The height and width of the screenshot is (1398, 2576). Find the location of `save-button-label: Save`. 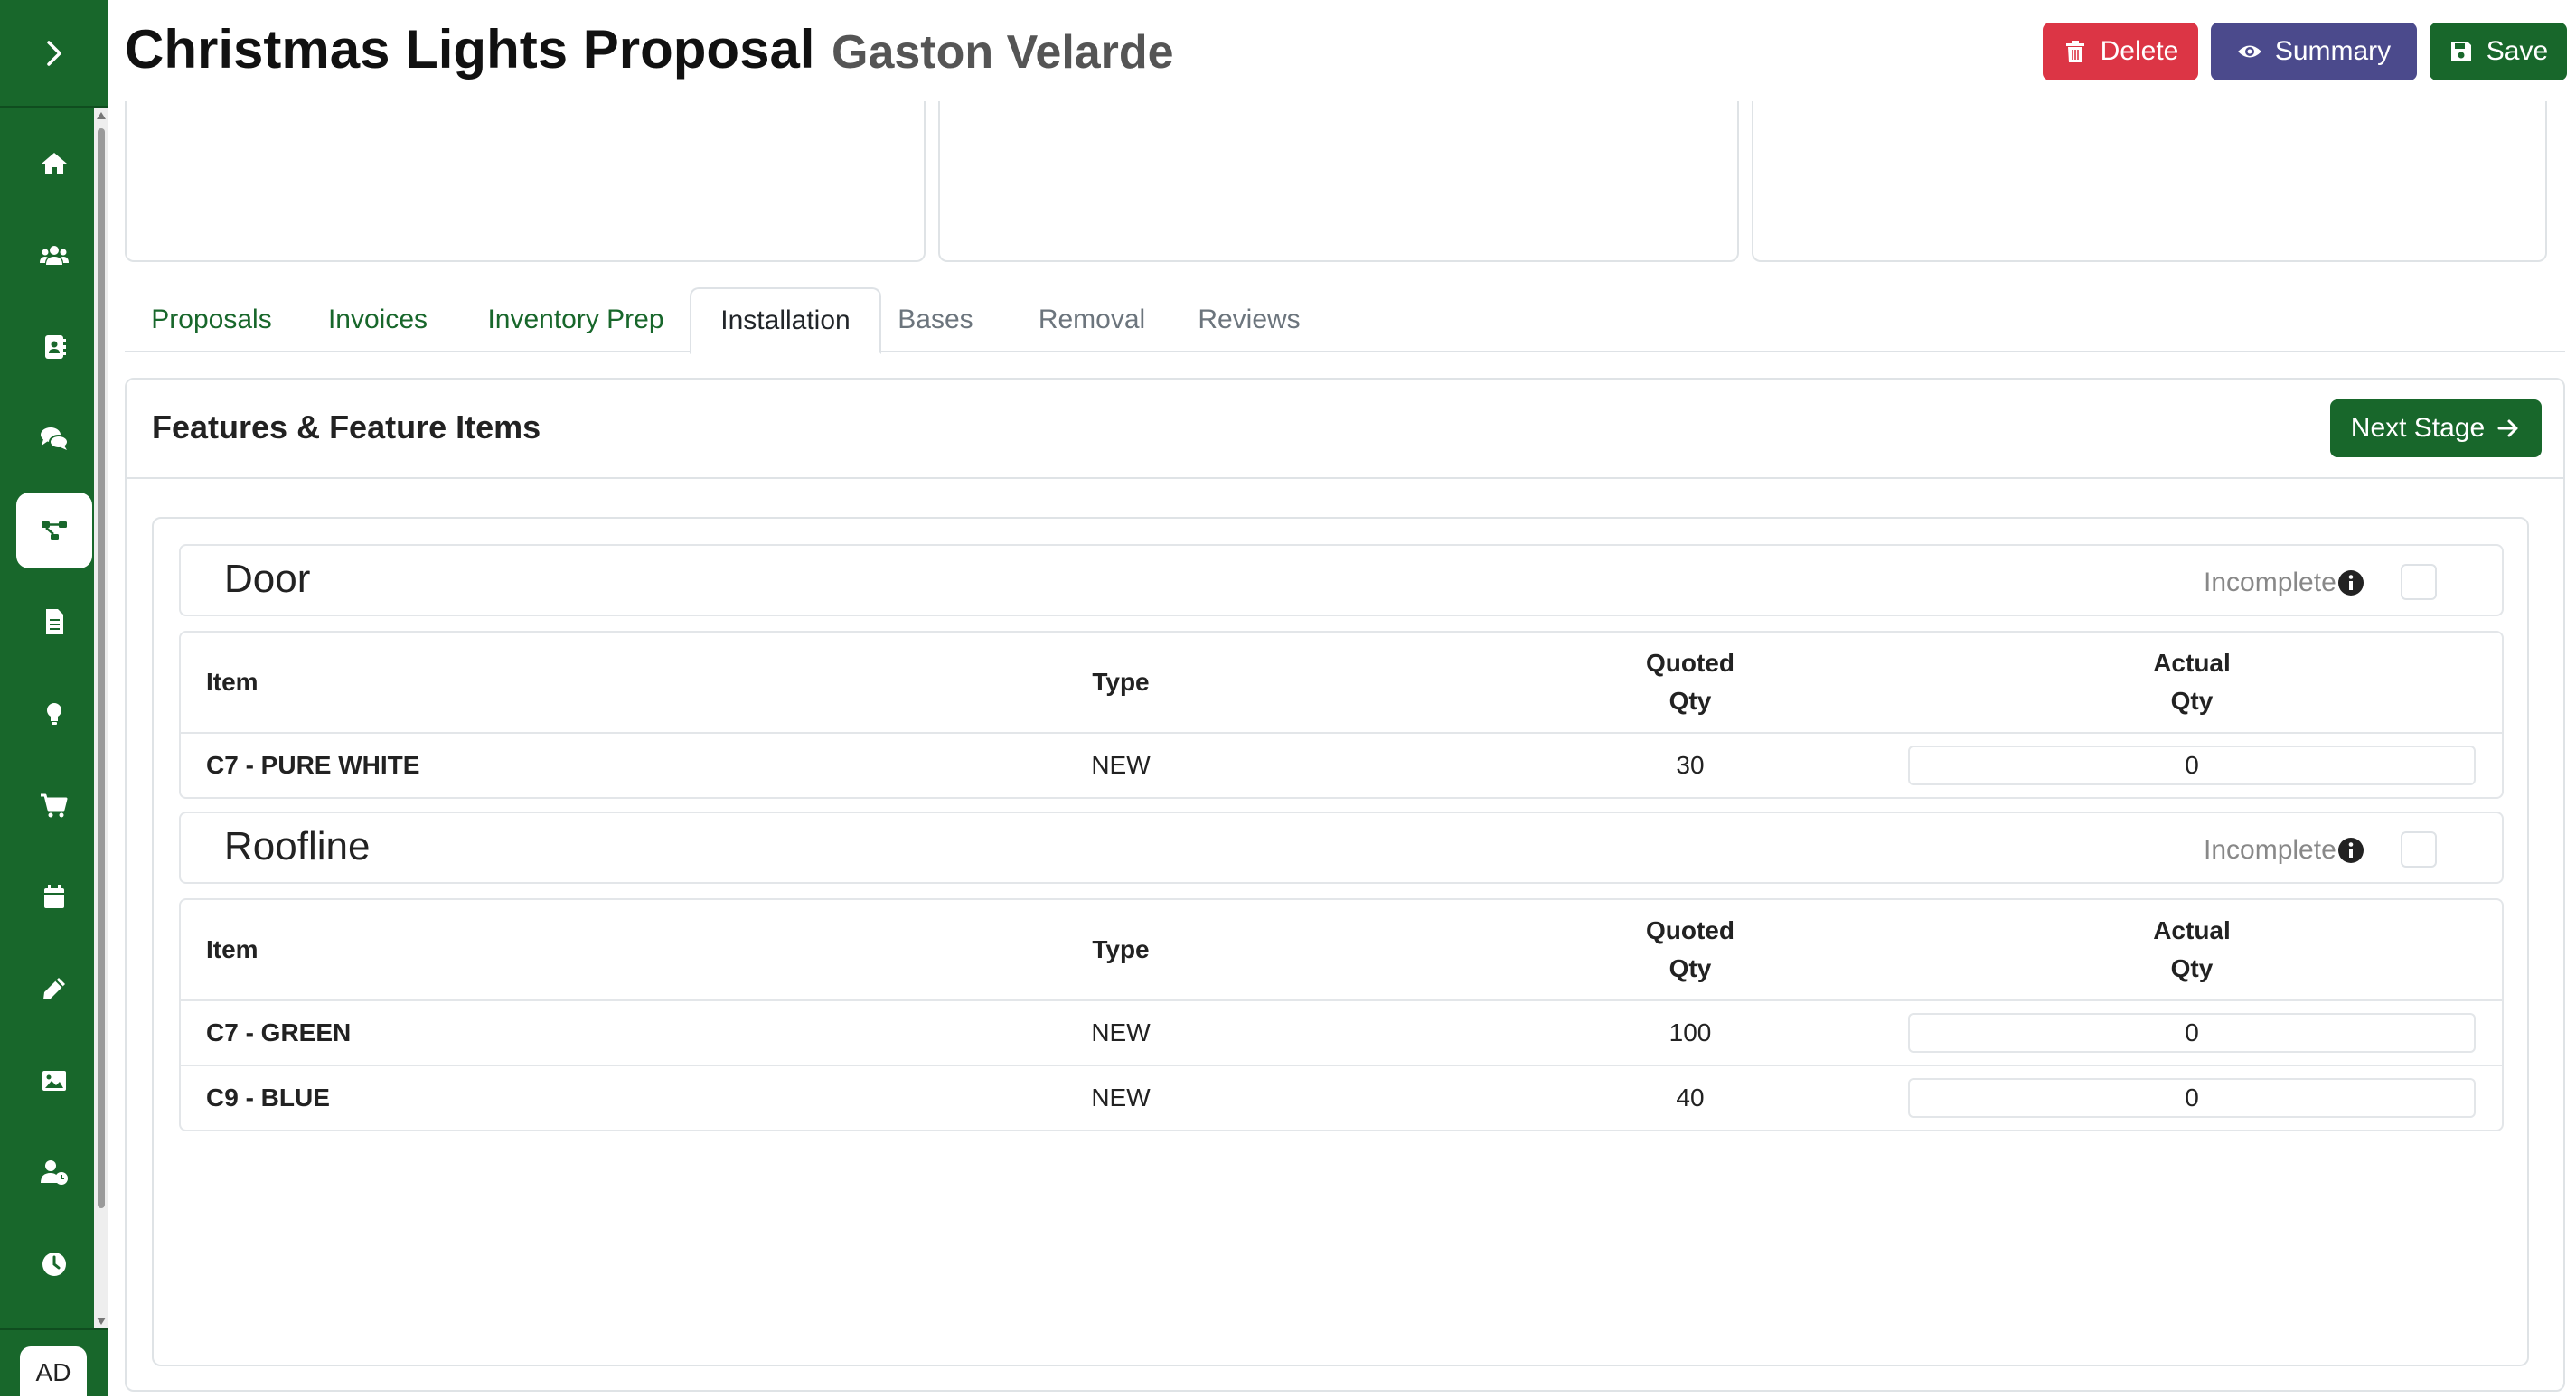

save-button-label: Save is located at coordinates (2517, 51).